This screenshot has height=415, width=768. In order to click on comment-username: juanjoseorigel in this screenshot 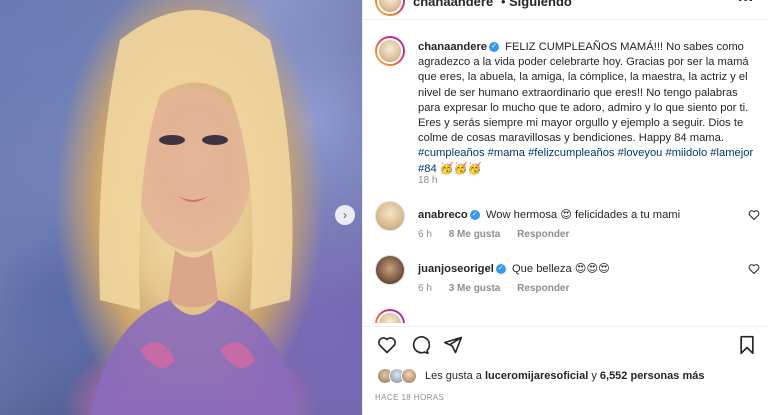, I will do `click(456, 269)`.